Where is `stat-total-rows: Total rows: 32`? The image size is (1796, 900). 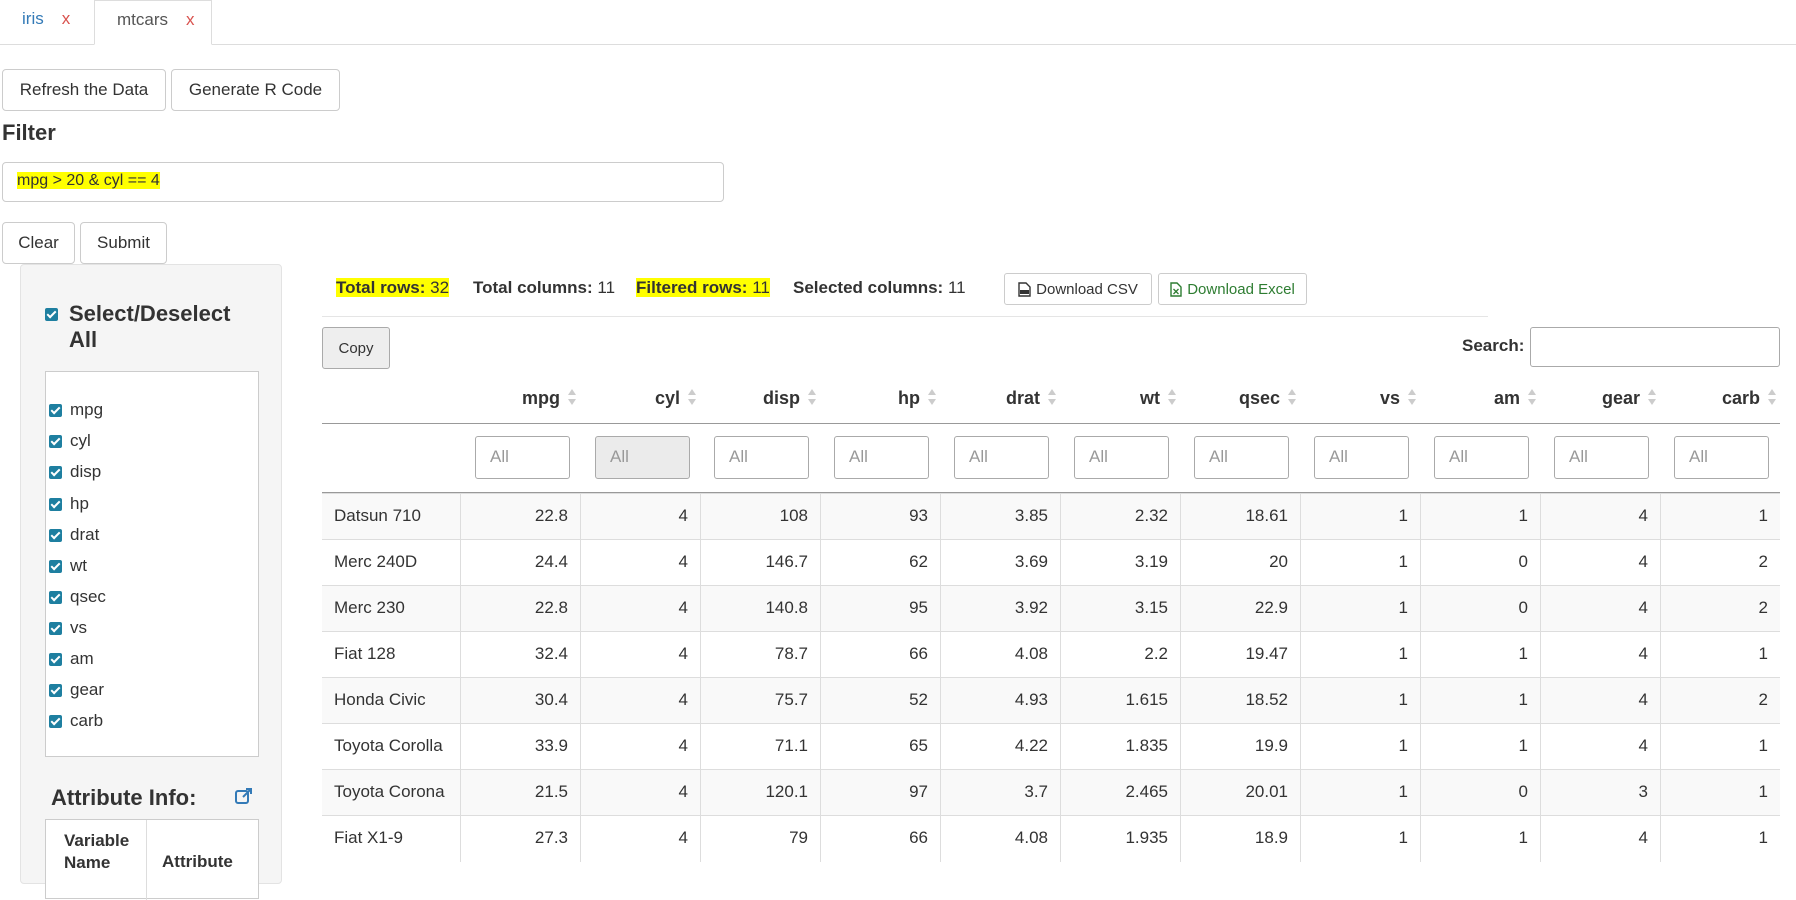 stat-total-rows: Total rows: 32 is located at coordinates (393, 288).